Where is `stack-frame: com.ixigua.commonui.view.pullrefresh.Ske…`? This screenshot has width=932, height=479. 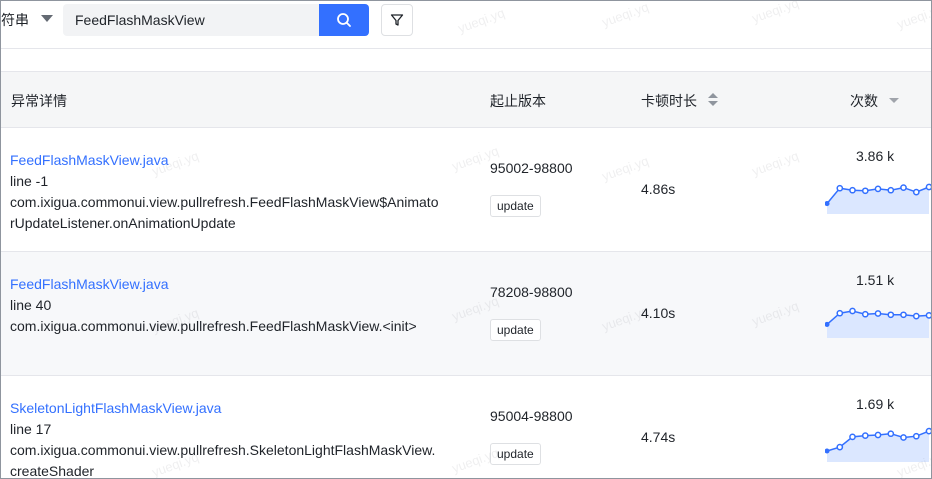 stack-frame: com.ixigua.commonui.view.pullrefresh.Ske… is located at coordinates (223, 460).